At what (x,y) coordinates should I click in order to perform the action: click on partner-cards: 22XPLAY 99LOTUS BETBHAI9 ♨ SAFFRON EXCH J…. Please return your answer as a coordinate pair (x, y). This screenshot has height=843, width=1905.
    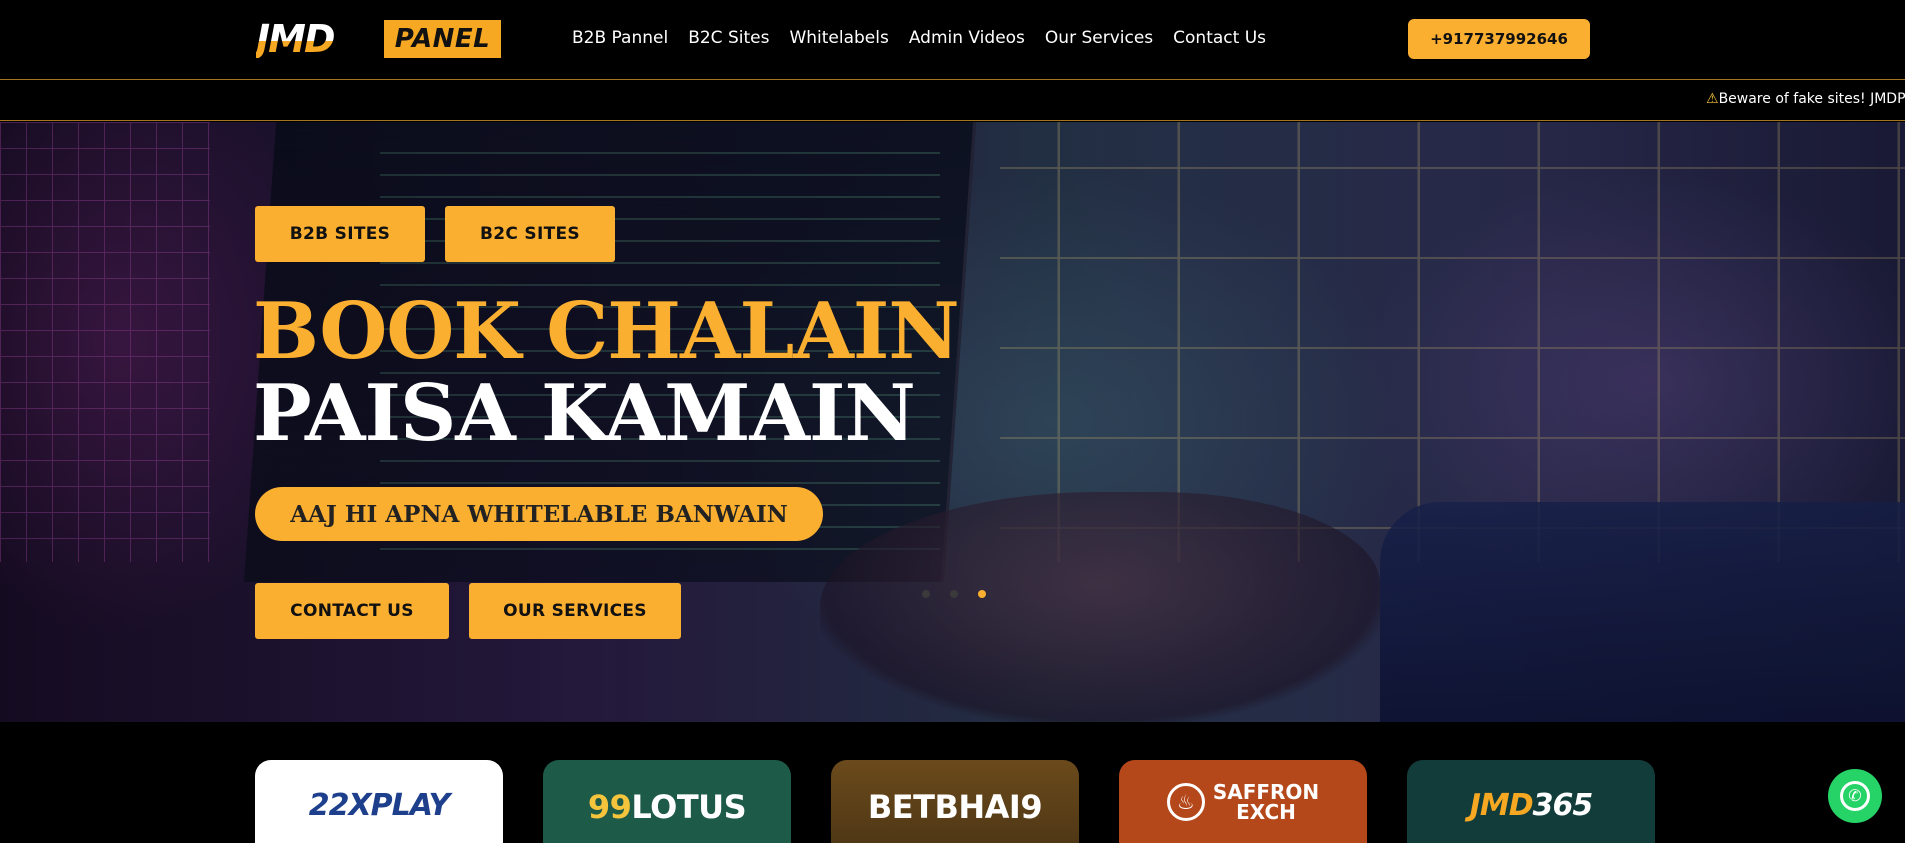
    Looking at the image, I should click on (952, 782).